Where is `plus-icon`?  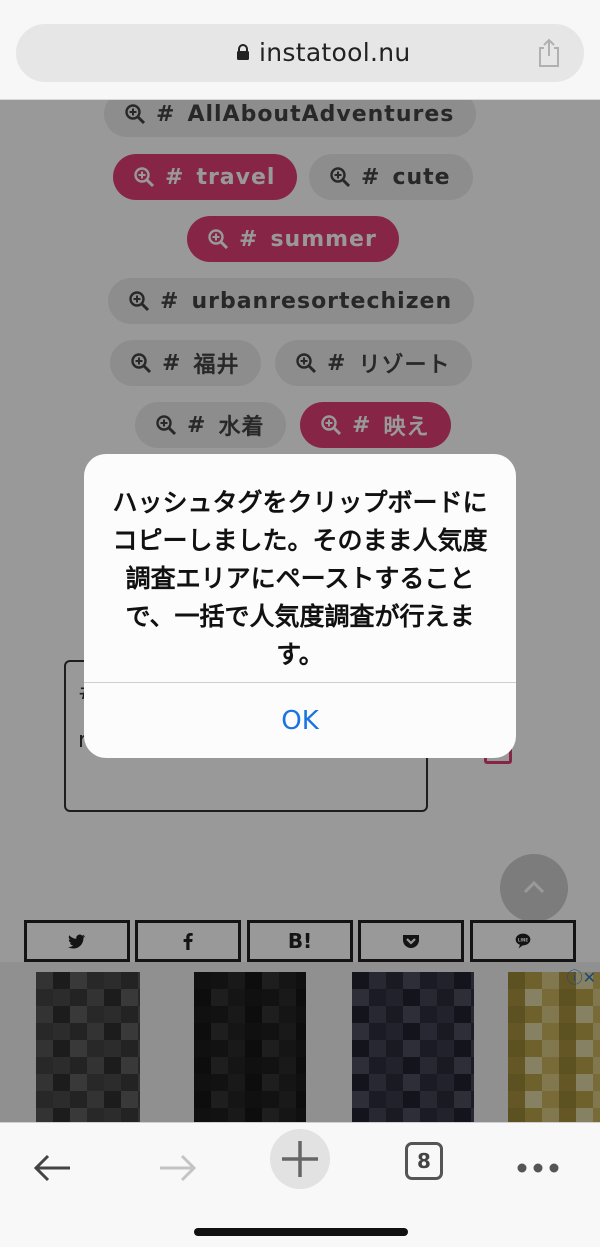
plus-icon is located at coordinates (300, 1159).